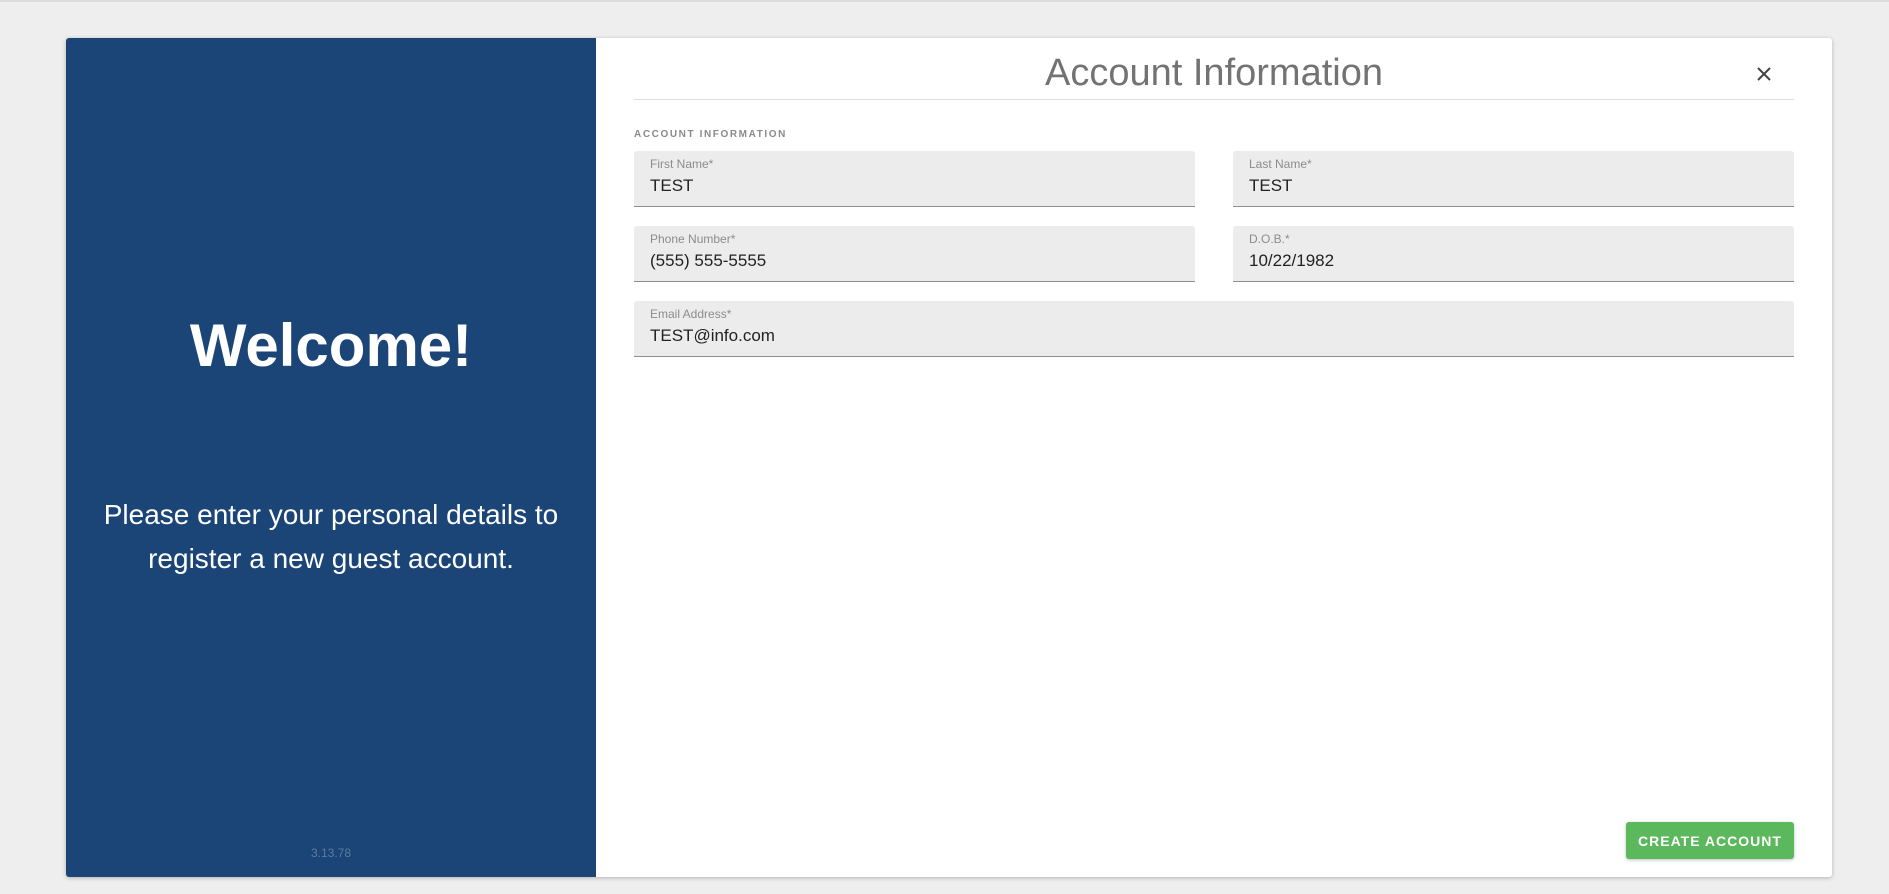  I want to click on welcome-heading: Welcome!, so click(331, 345).